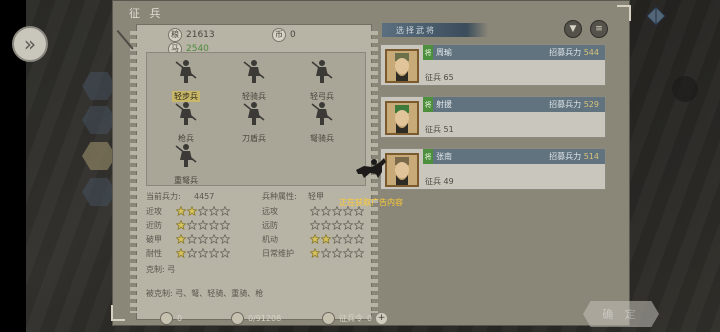 Image resolution: width=720 pixels, height=332 pixels. I want to click on general-name: 周瑜, so click(444, 52).